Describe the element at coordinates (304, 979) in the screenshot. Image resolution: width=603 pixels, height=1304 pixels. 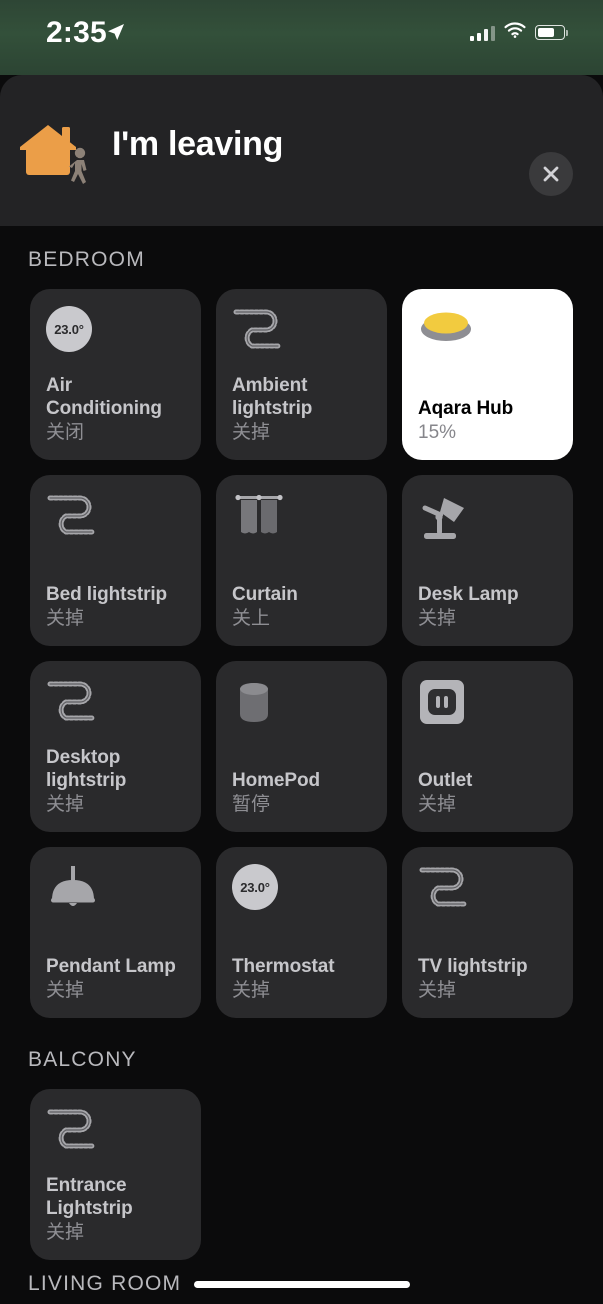
I see `device-tile-text: Thermostat 关掉` at that location.